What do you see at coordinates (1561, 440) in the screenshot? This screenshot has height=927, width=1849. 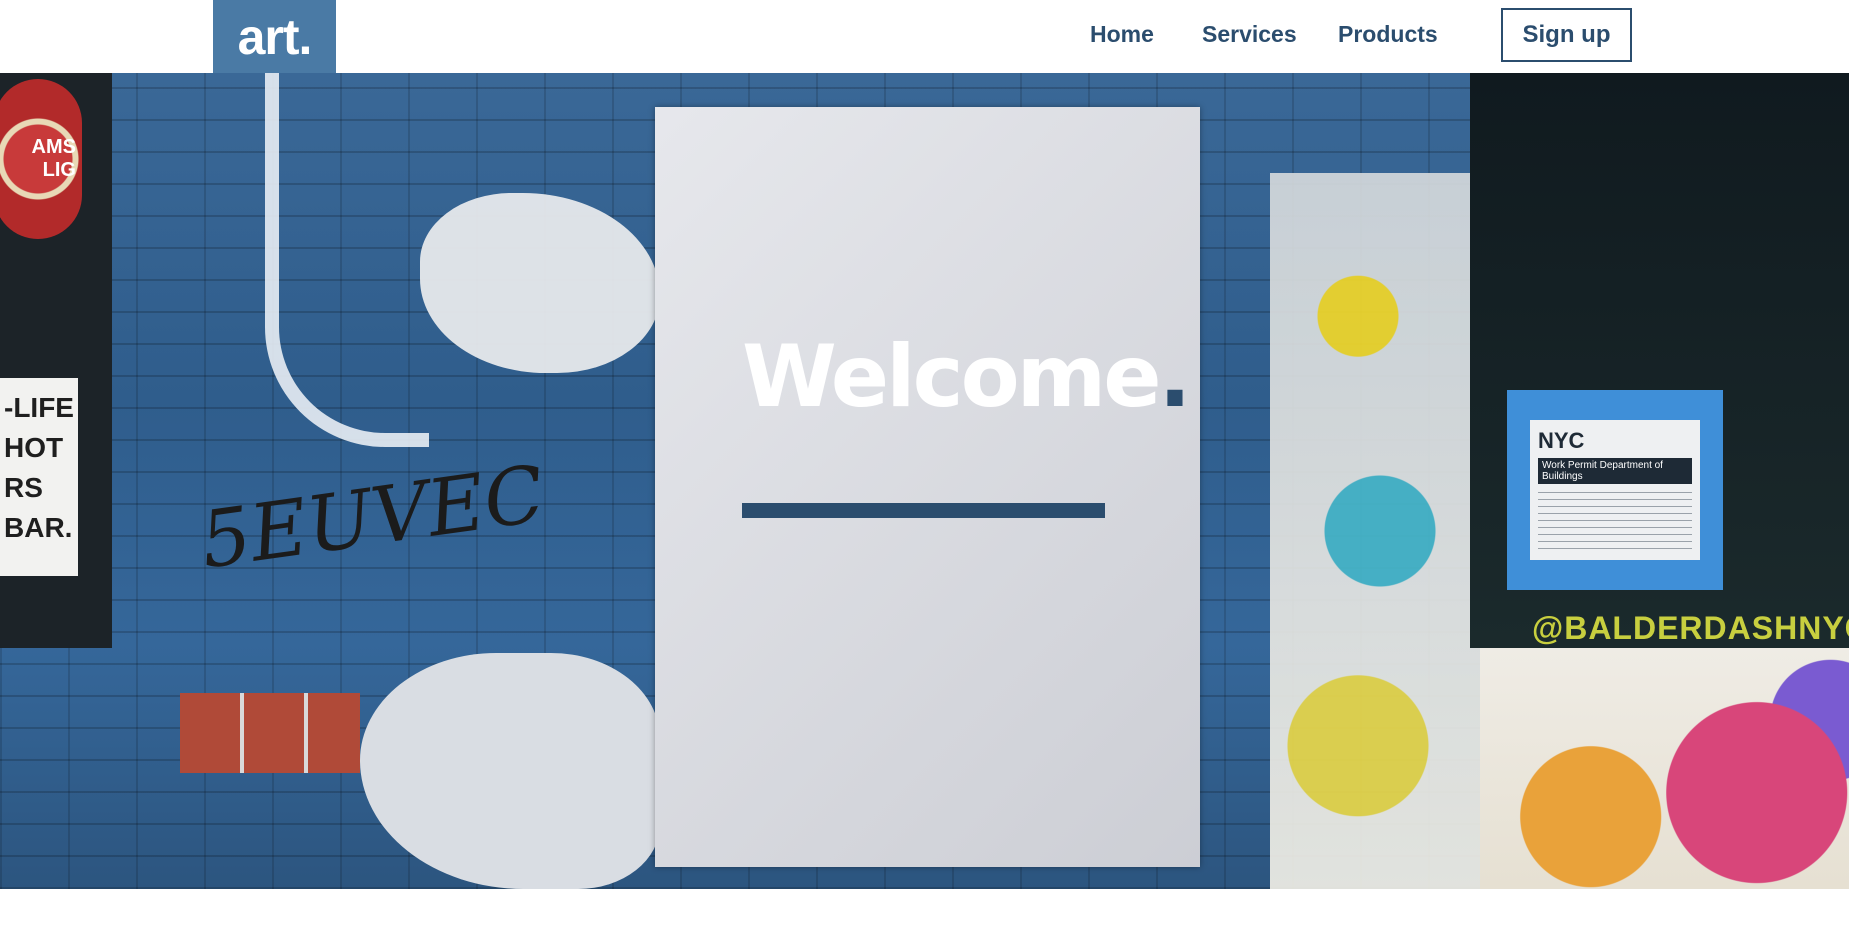 I see `permit-title: NYC` at bounding box center [1561, 440].